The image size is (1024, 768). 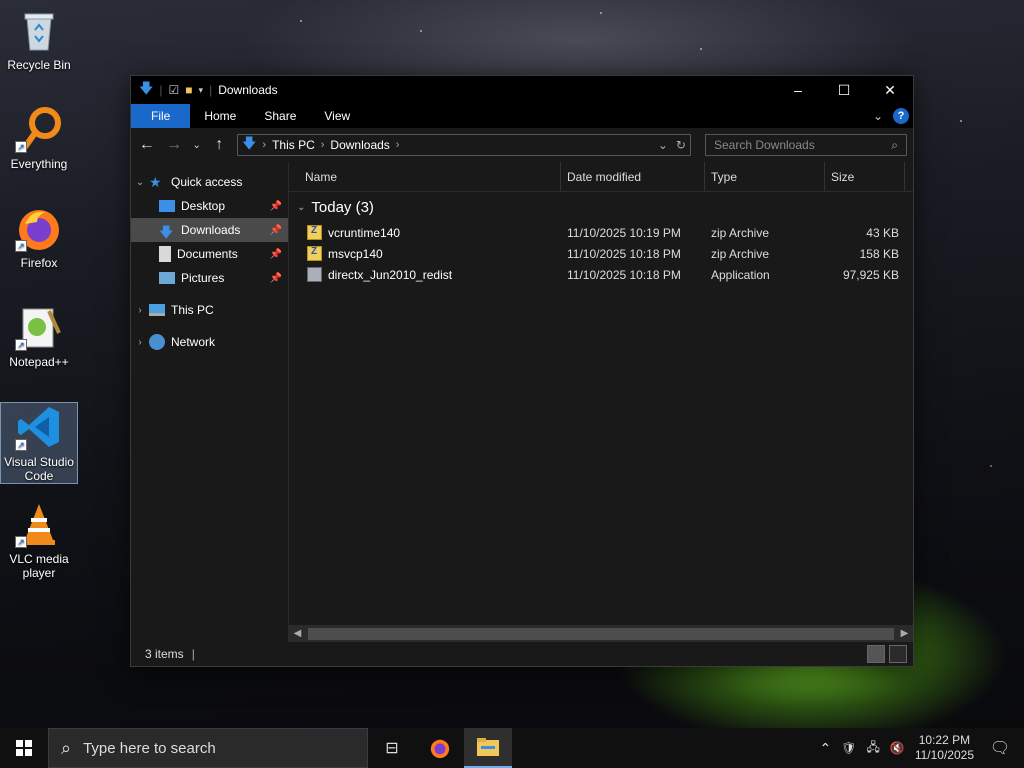 What do you see at coordinates (219, 145) in the screenshot?
I see `up-button: ↑` at bounding box center [219, 145].